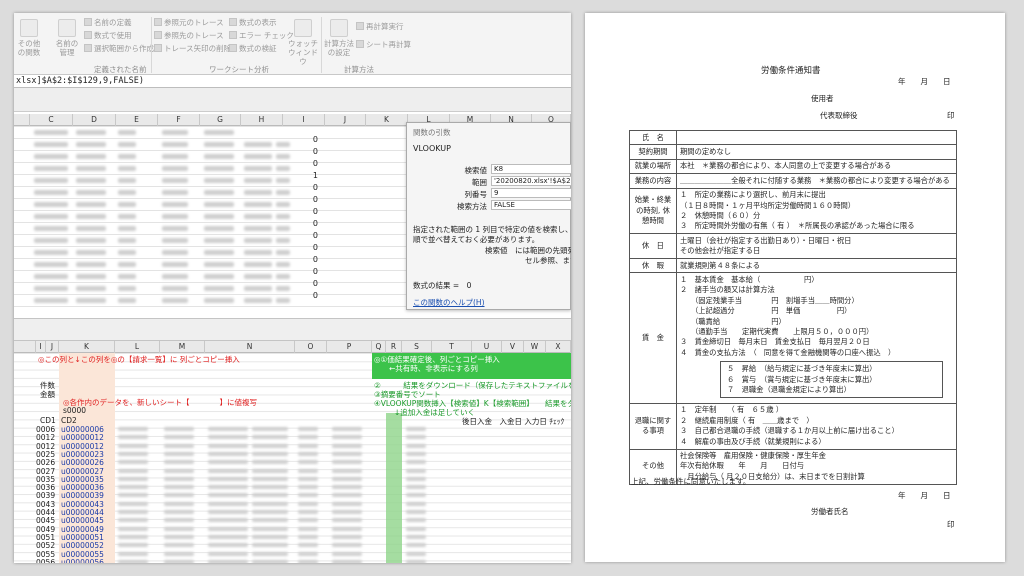  I want to click on col-header: L, so click(137, 347).